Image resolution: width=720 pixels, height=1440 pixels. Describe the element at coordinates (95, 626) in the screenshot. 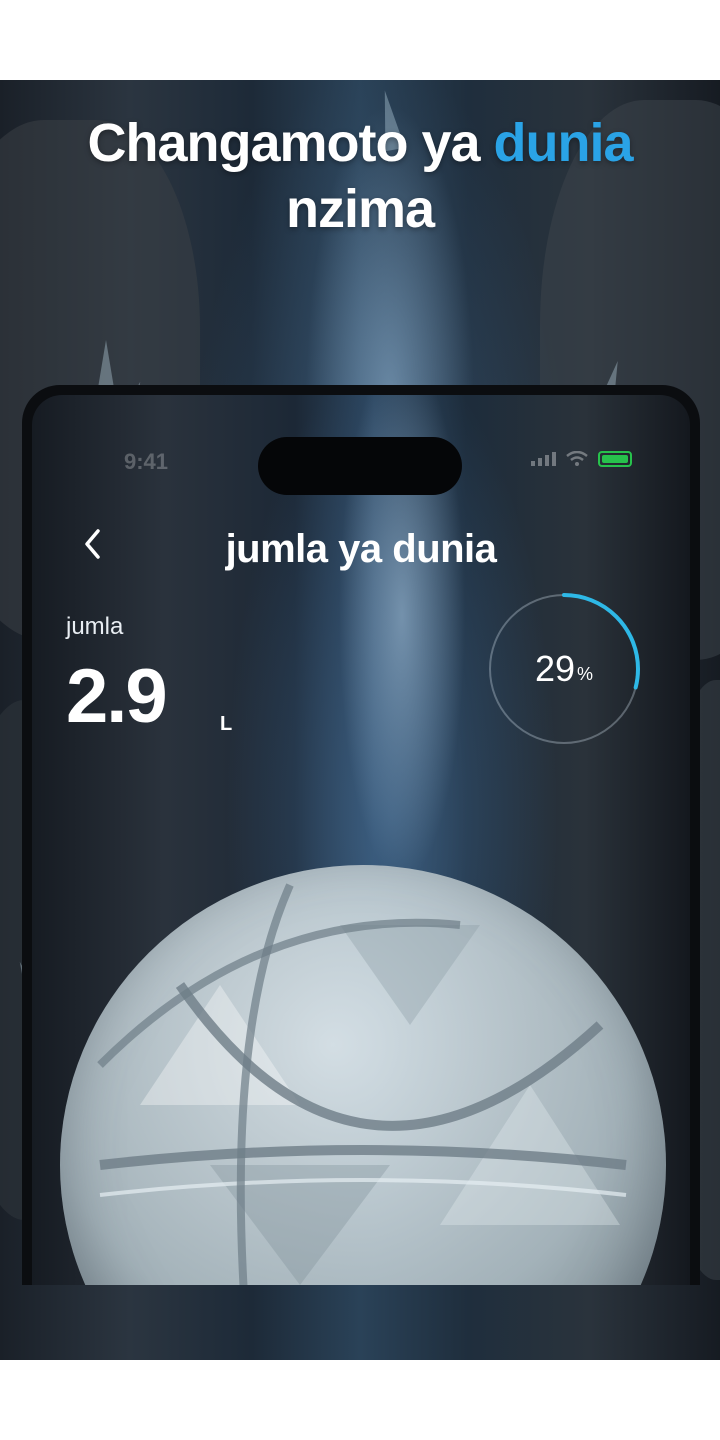

I see `total-label: jumla` at that location.